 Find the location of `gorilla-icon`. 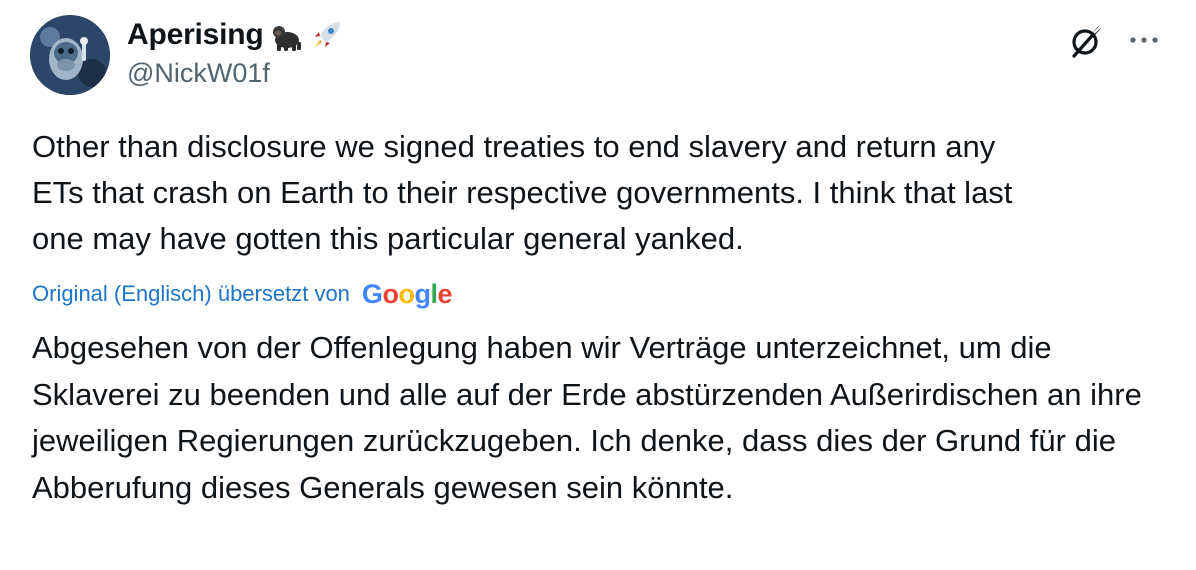

gorilla-icon is located at coordinates (287, 35).